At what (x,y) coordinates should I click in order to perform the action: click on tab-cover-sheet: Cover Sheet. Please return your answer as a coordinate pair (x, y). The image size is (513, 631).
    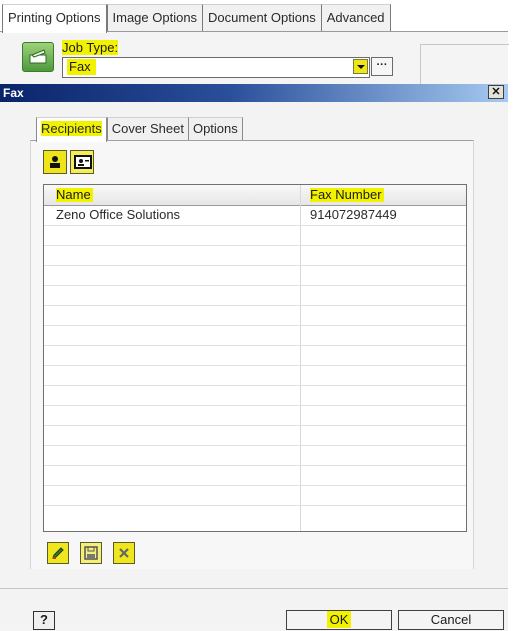
    Looking at the image, I should click on (147, 128).